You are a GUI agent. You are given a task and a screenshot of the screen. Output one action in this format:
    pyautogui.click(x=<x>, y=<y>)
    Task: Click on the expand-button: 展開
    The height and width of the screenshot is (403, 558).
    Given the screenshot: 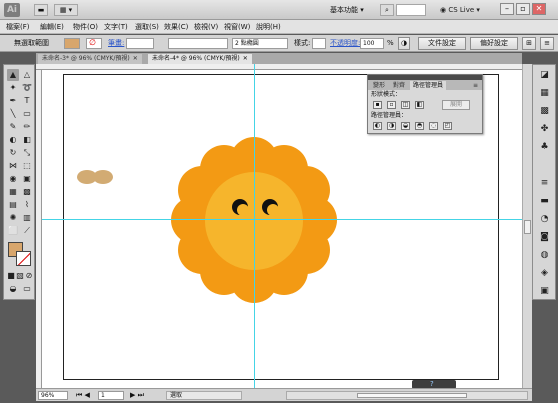 What is the action you would take?
    pyautogui.click(x=456, y=105)
    